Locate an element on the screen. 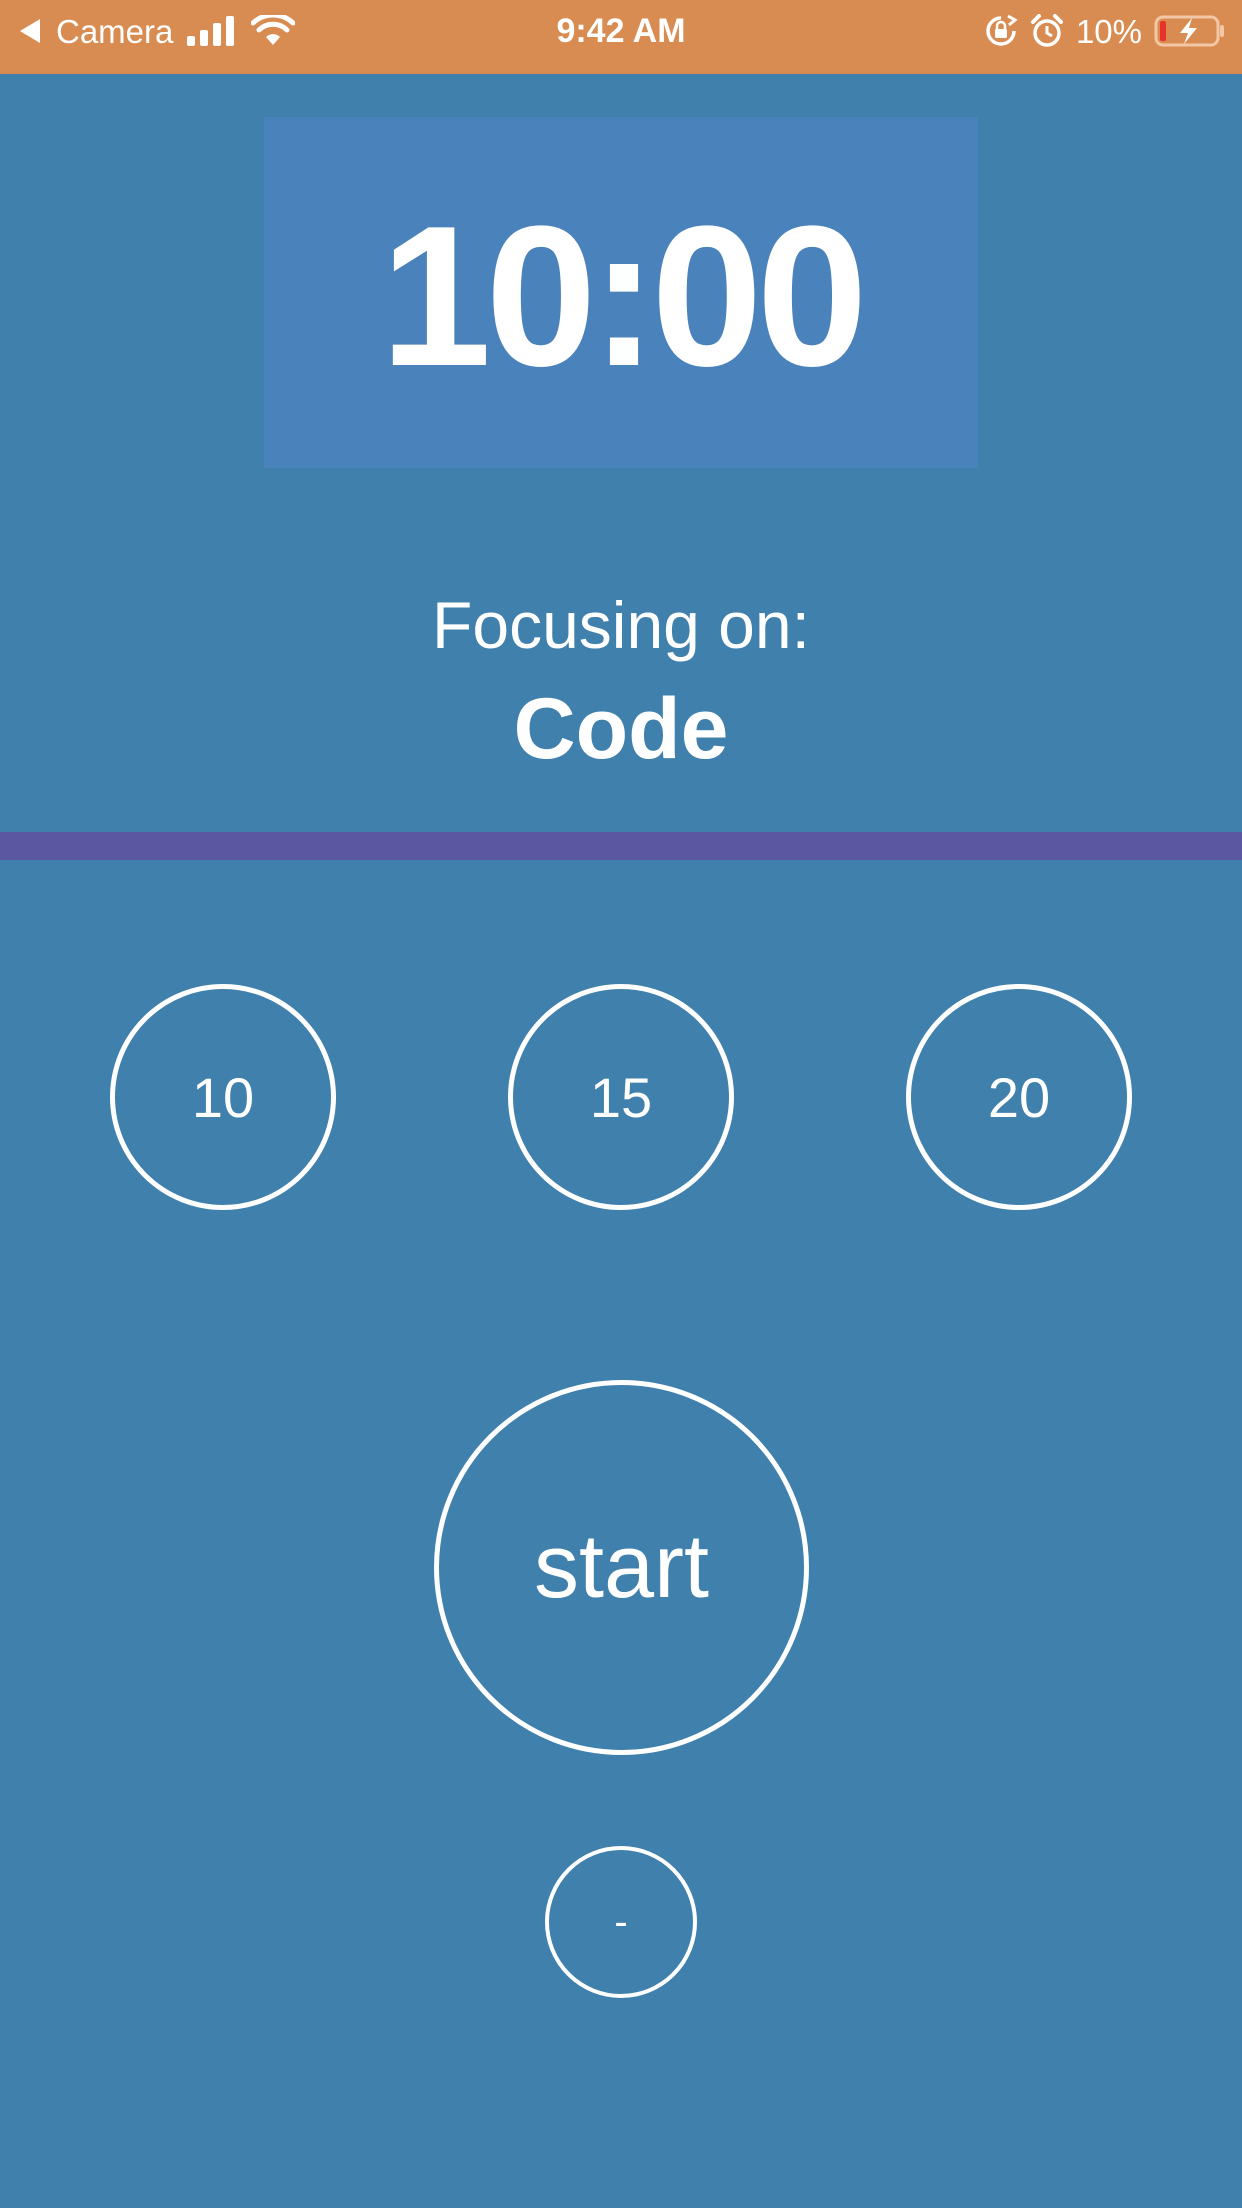  preset-10-button: 10 is located at coordinates (223, 1097).